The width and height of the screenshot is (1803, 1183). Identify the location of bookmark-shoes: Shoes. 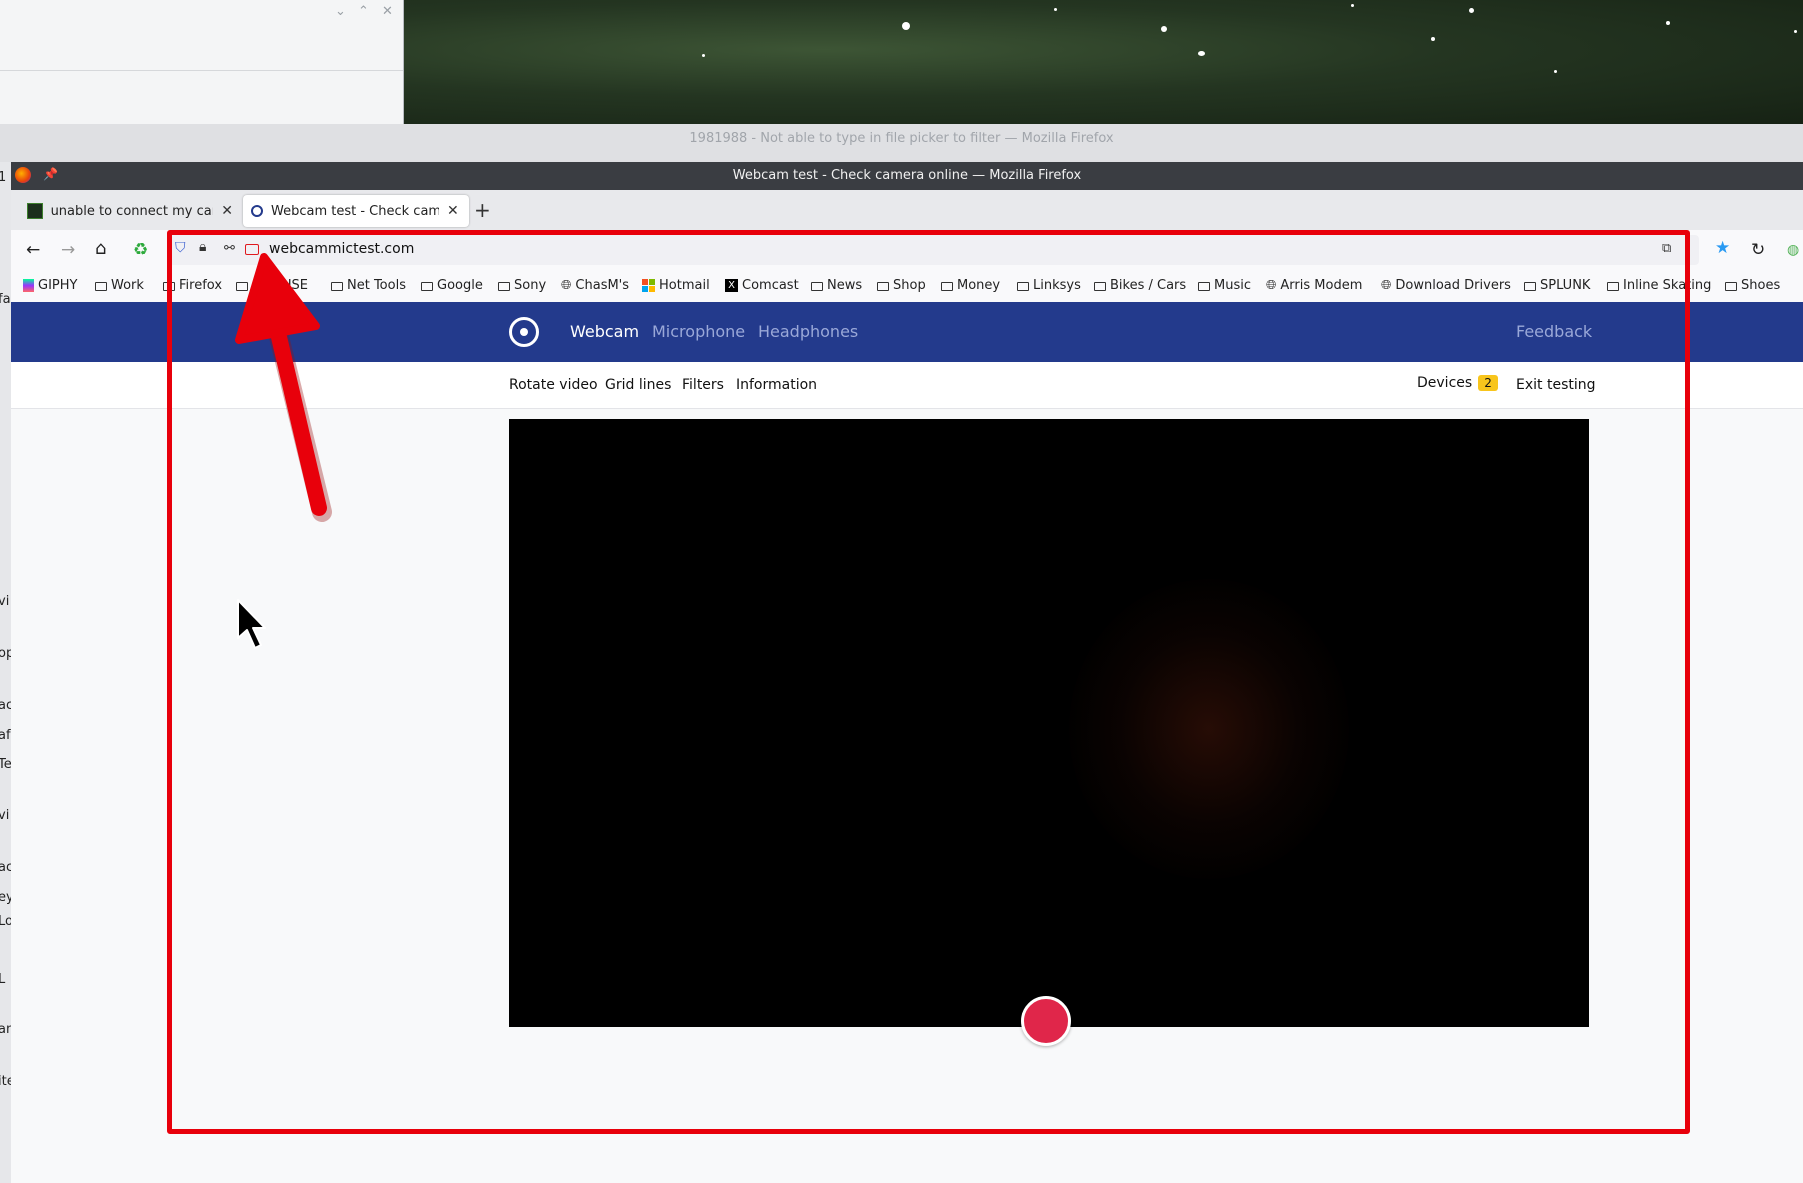
(1752, 285).